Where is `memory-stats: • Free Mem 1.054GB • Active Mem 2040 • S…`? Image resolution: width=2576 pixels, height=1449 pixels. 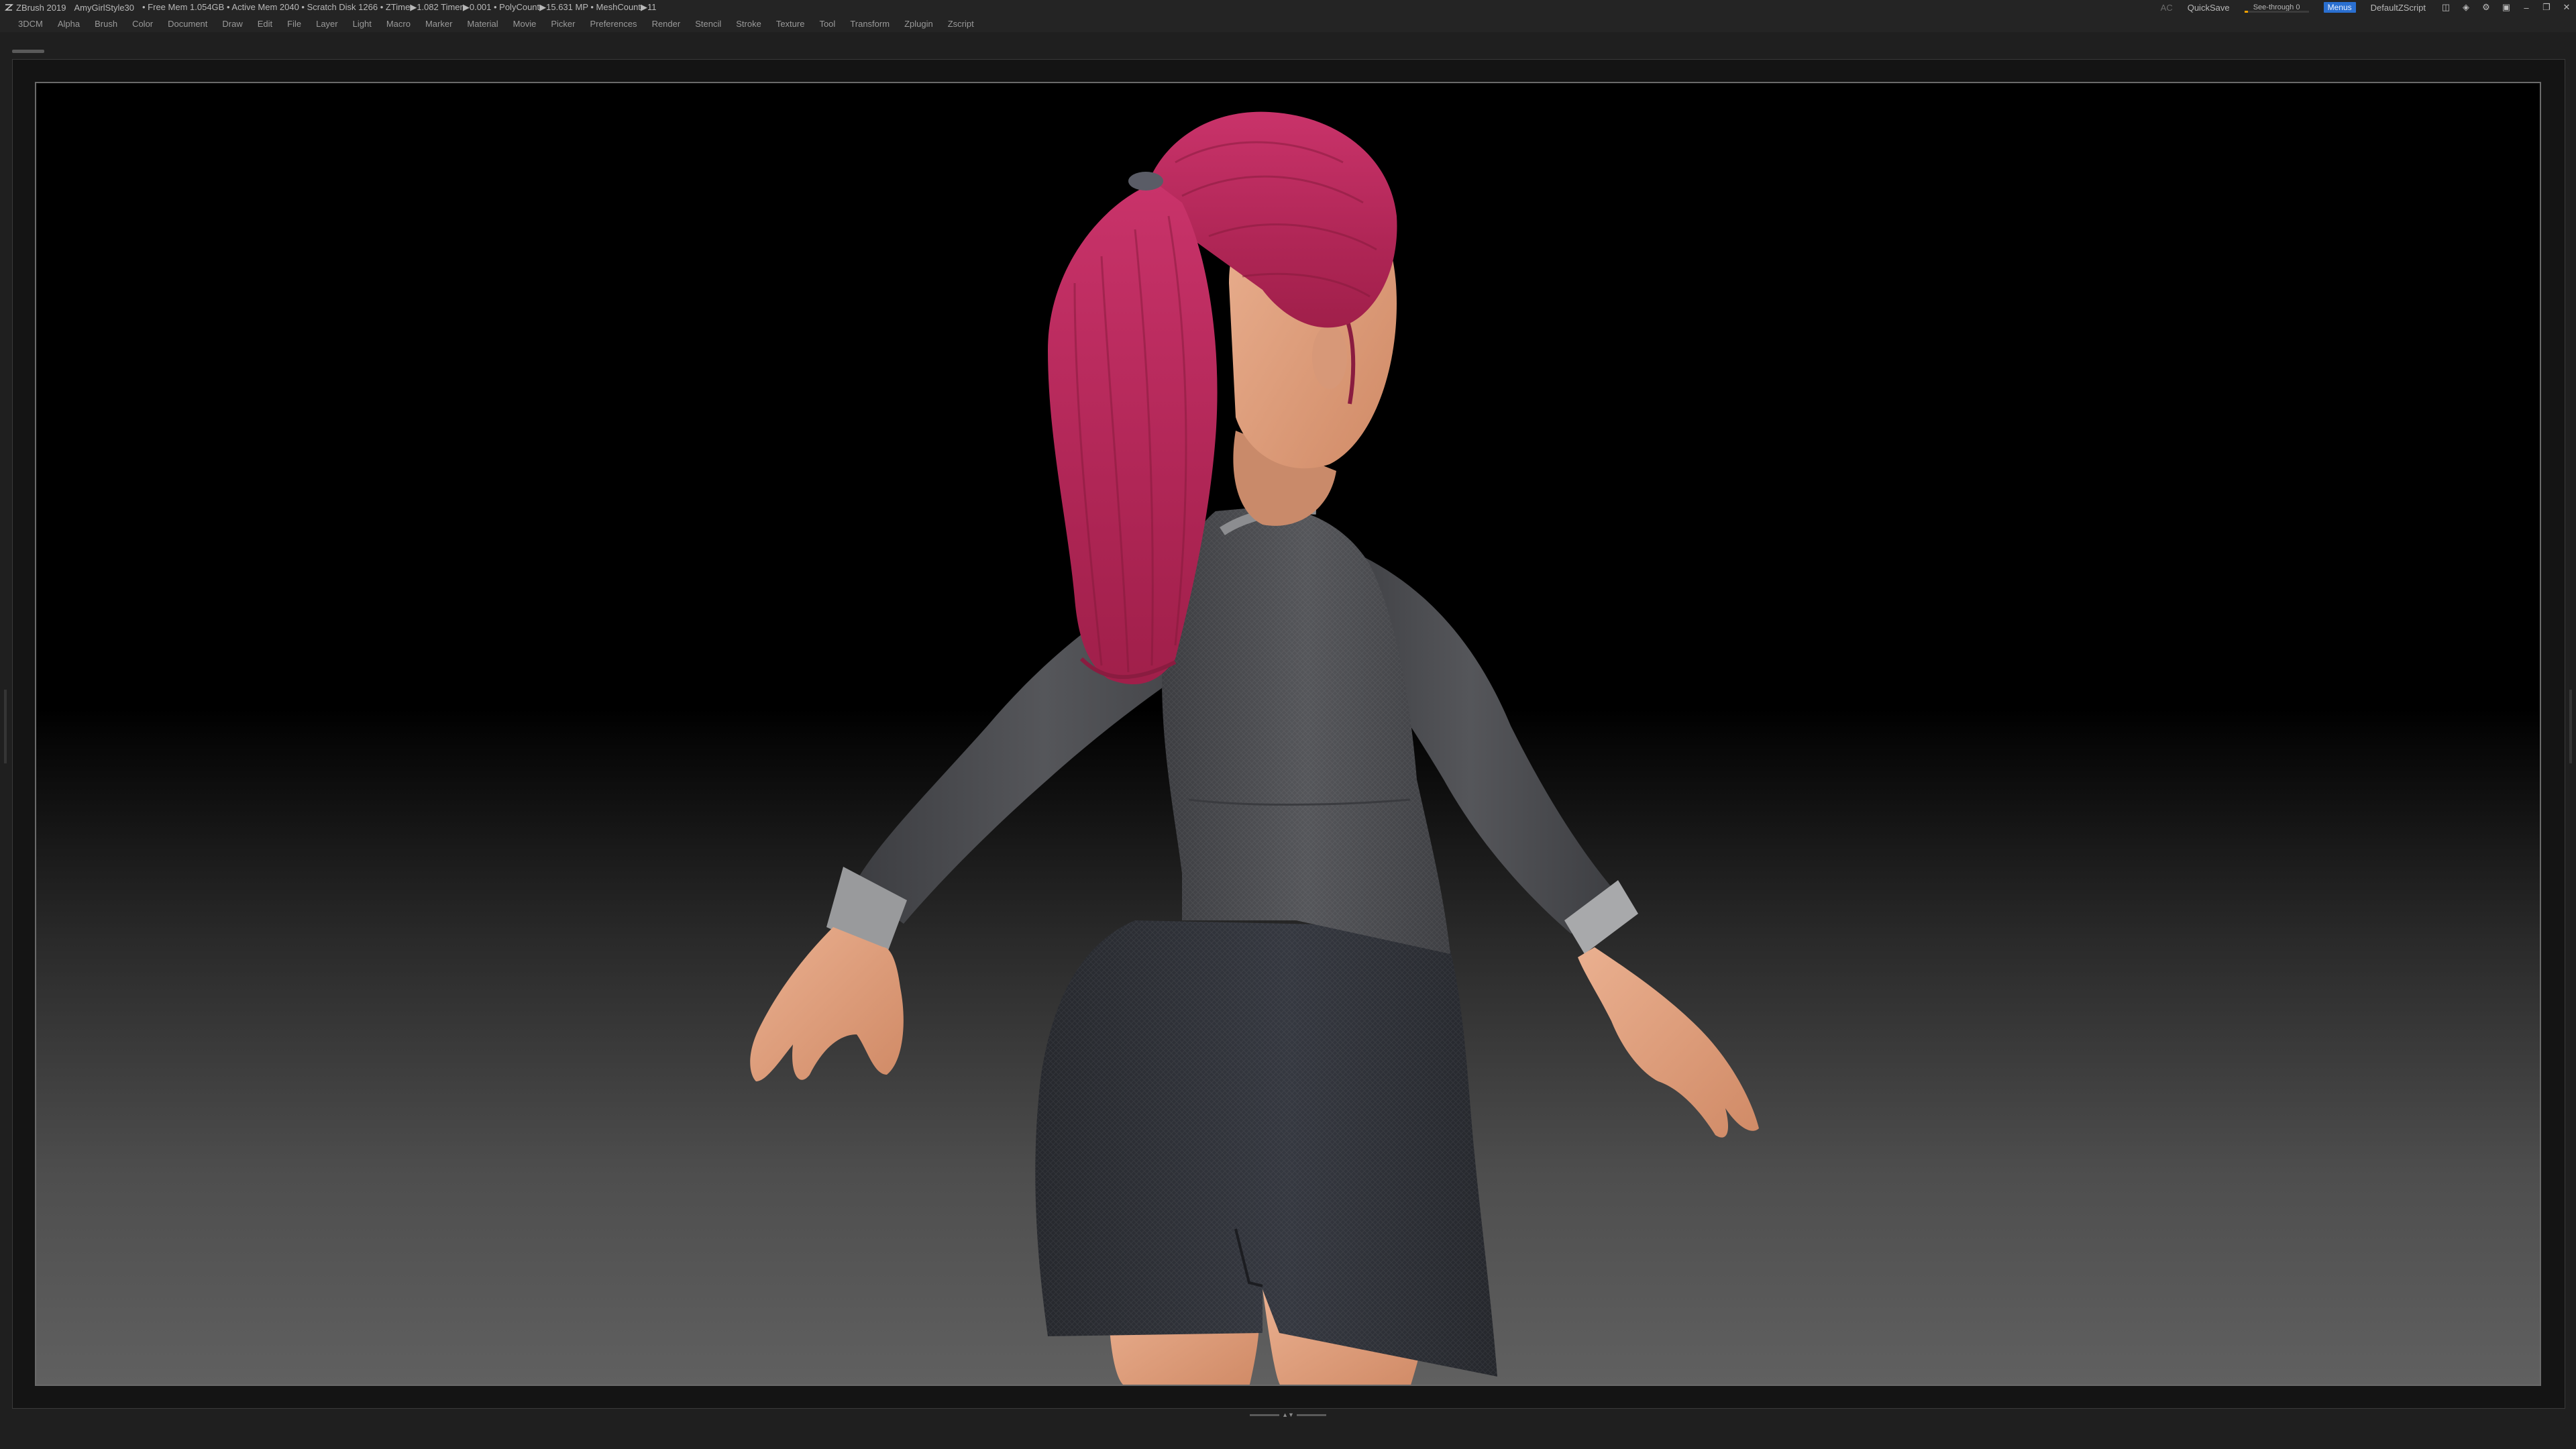
memory-stats: • Free Mem 1.054GB • Active Mem 2040 • S… is located at coordinates (399, 7).